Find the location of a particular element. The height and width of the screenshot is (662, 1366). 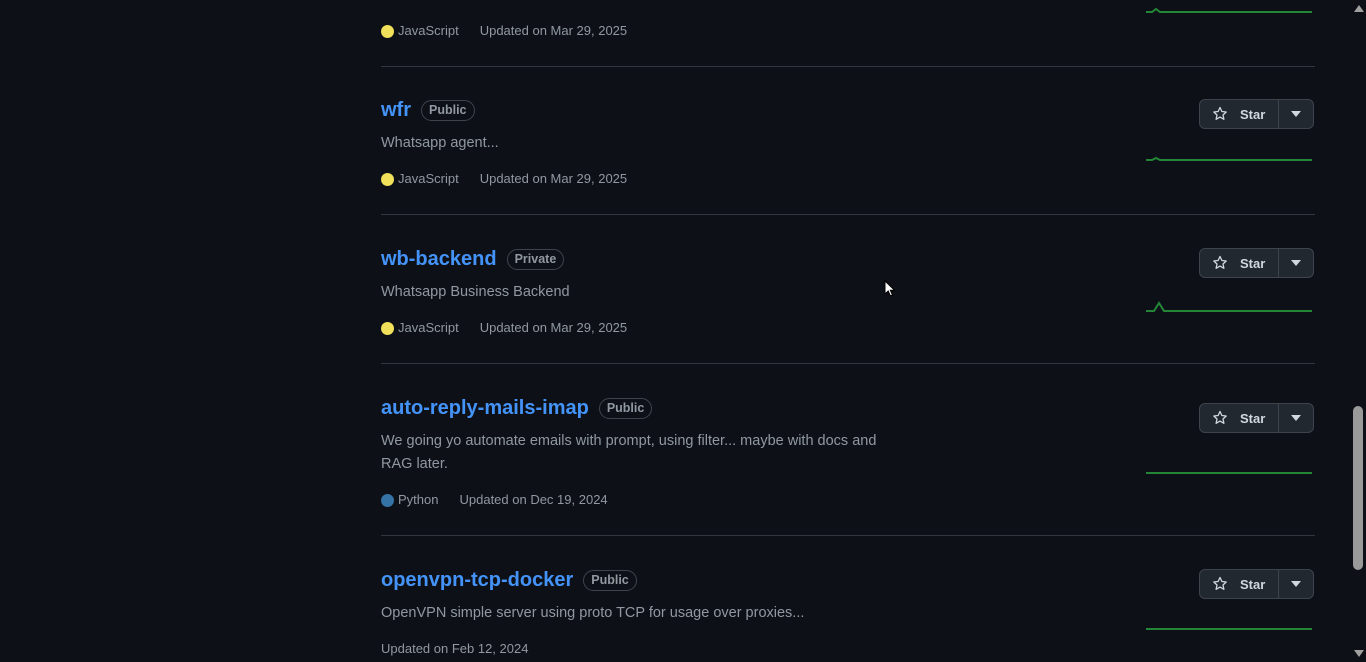

repo-meta: Python Updated on Dec 19, 2024 is located at coordinates (494, 500).